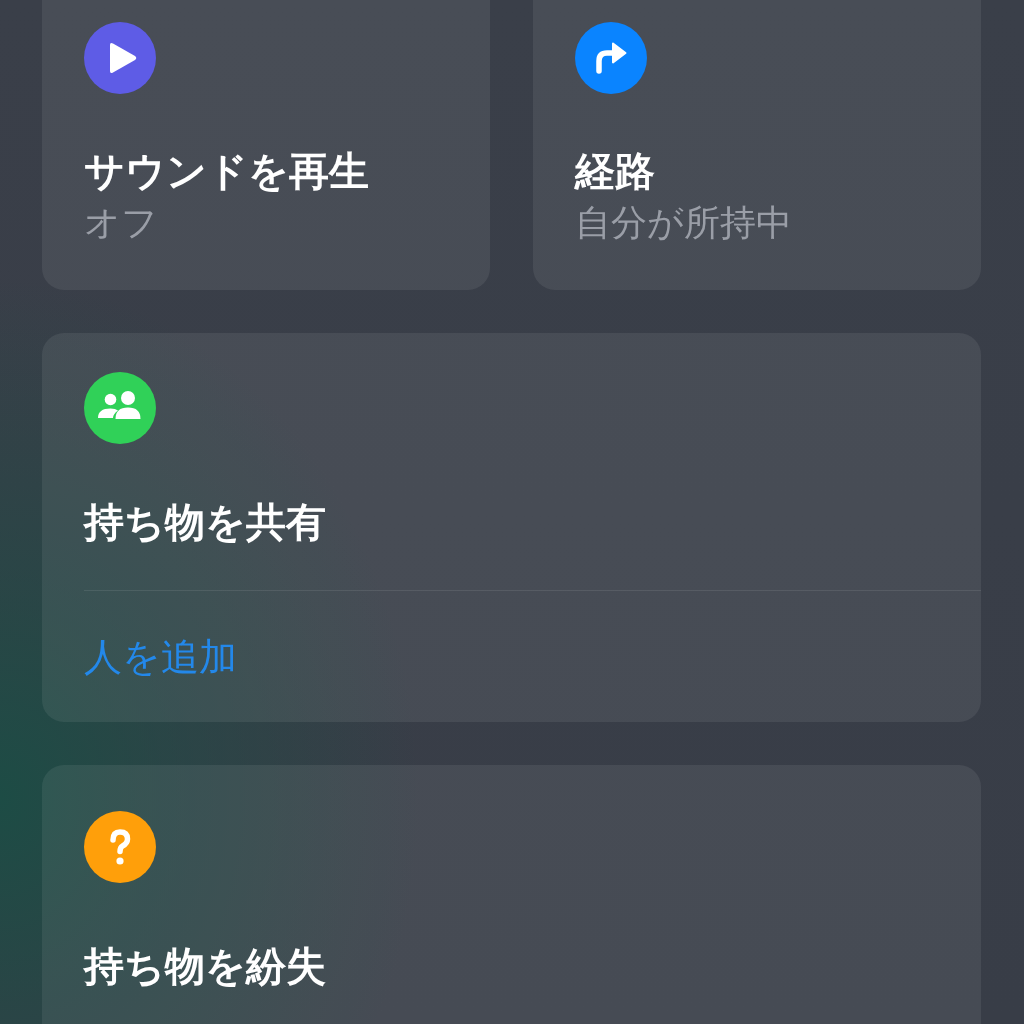  Describe the element at coordinates (683, 223) in the screenshot. I see `tile-status: 自分が所持中` at that location.